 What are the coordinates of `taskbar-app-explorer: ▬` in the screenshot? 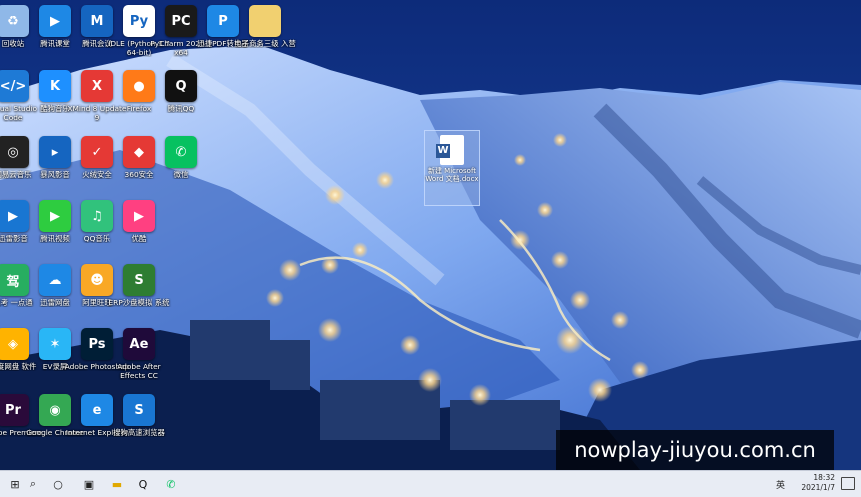 It's located at (117, 484).